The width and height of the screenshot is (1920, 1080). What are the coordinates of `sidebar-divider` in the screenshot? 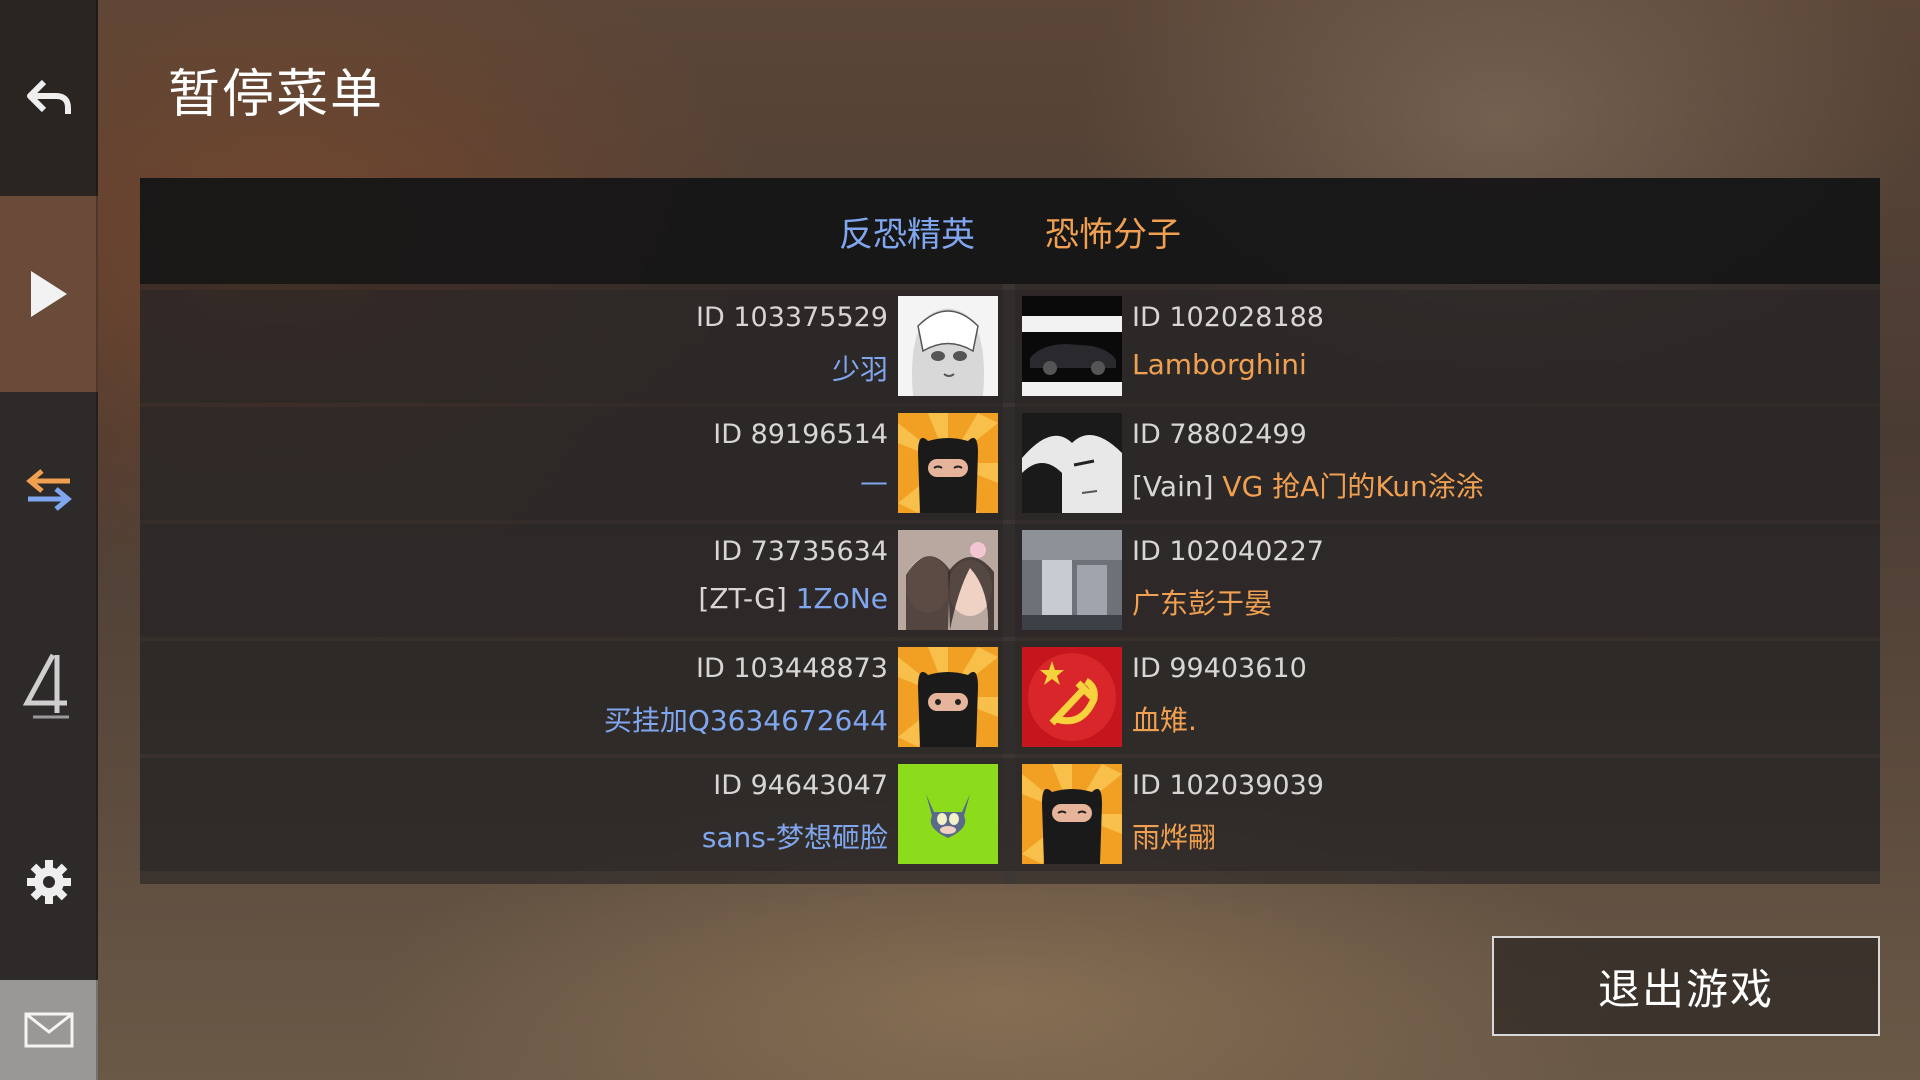 It's located at (97, 540).